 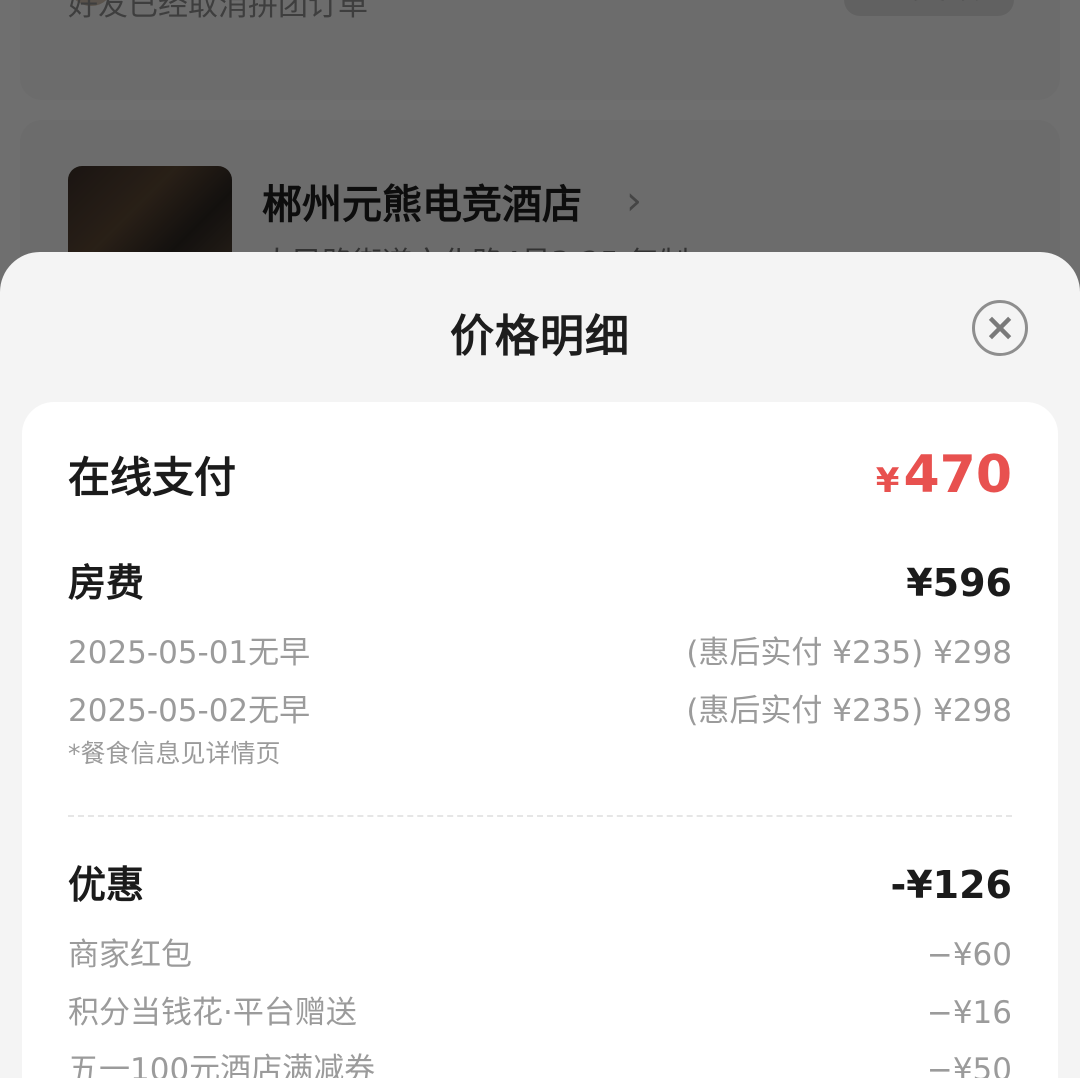 What do you see at coordinates (540, 951) in the screenshot?
I see `discount-item-row: 商家红包 −¥60` at bounding box center [540, 951].